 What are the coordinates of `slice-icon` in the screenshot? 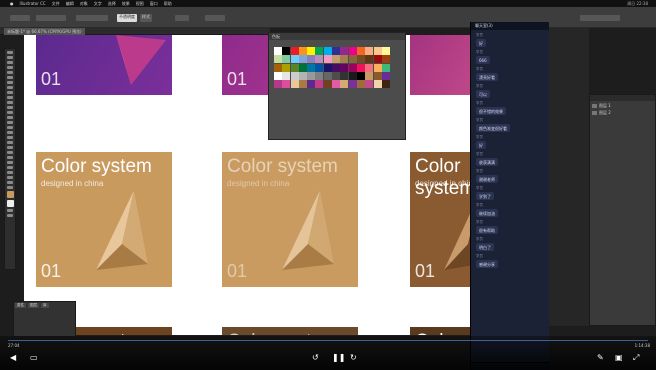 It's located at (10, 177).